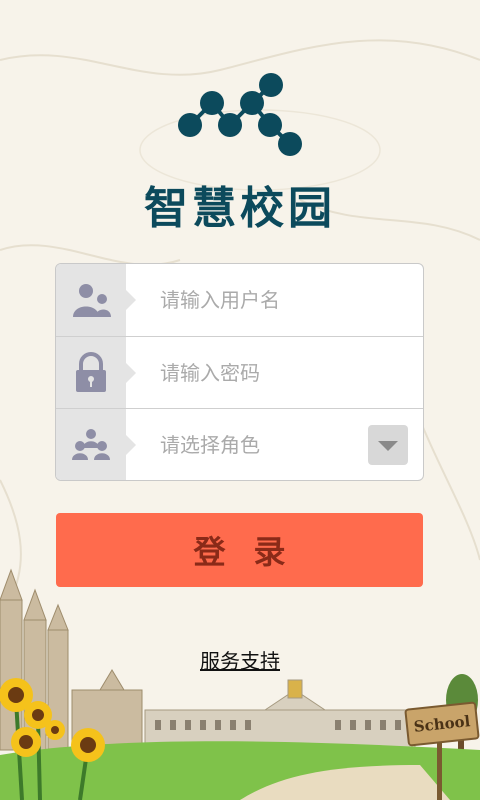 This screenshot has width=480, height=800. Describe the element at coordinates (210, 444) in the screenshot. I see `role-select: 请选择角色` at that location.